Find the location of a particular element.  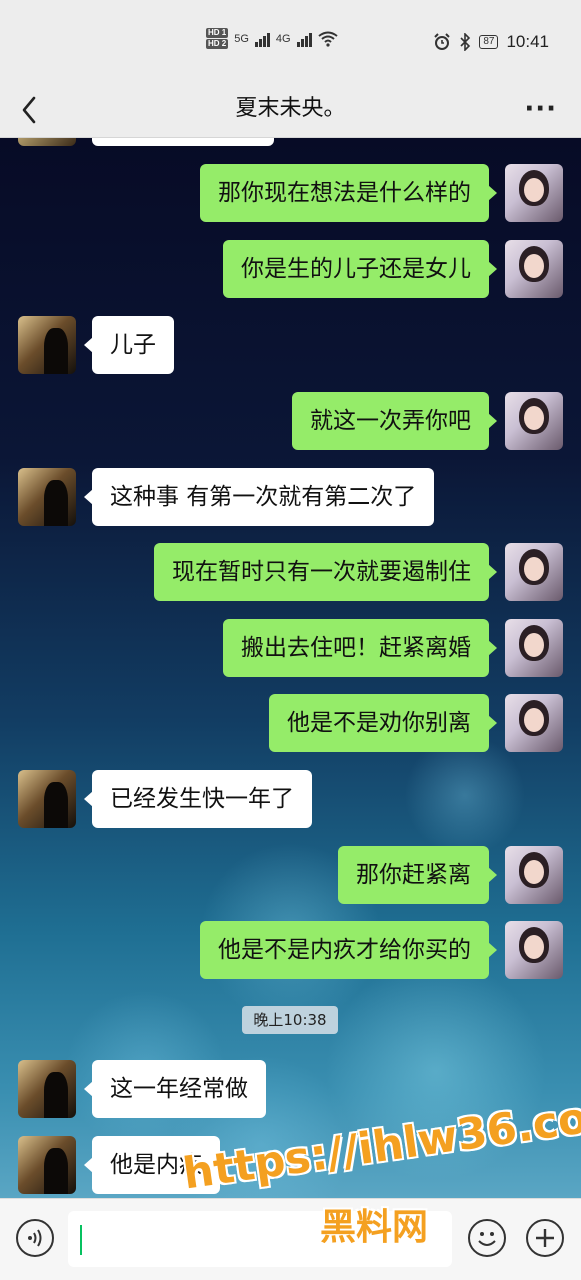

message-row-other: 已经发生快一年了 is located at coordinates (290, 799).